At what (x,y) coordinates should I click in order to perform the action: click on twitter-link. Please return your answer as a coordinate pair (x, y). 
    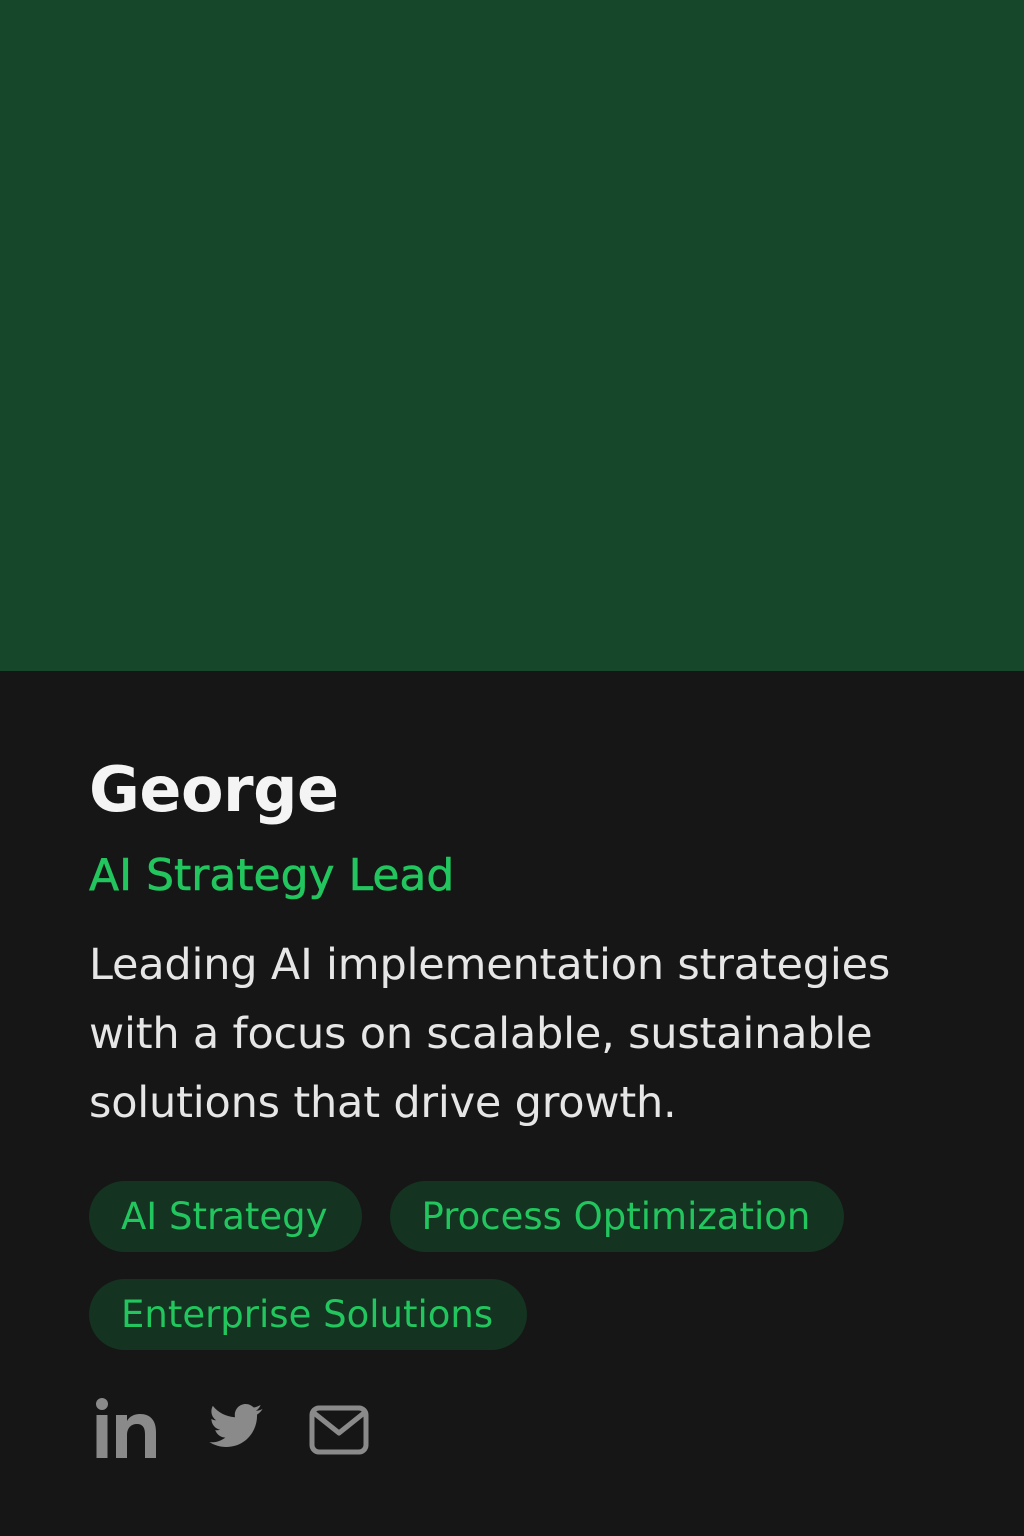
    Looking at the image, I should click on (212, 1430).